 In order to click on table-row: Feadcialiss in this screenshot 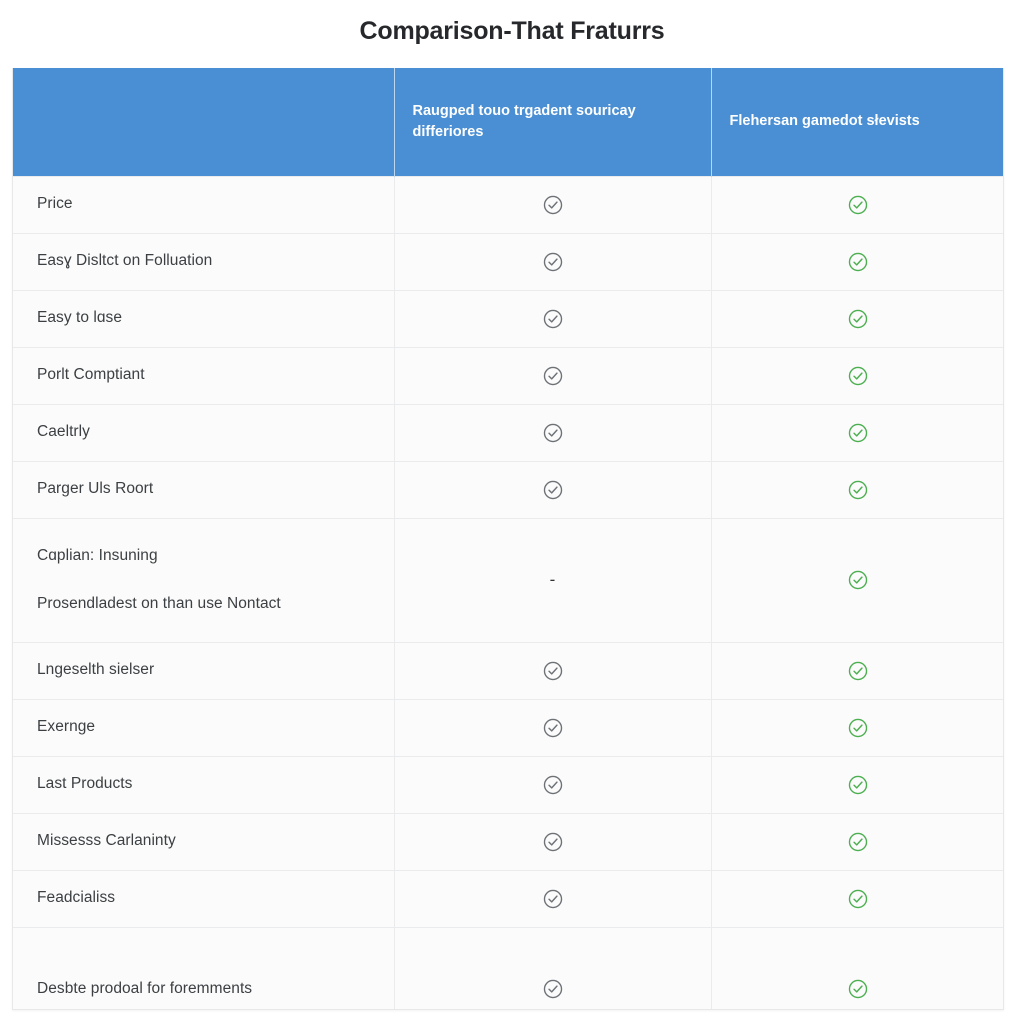, I will do `click(508, 898)`.